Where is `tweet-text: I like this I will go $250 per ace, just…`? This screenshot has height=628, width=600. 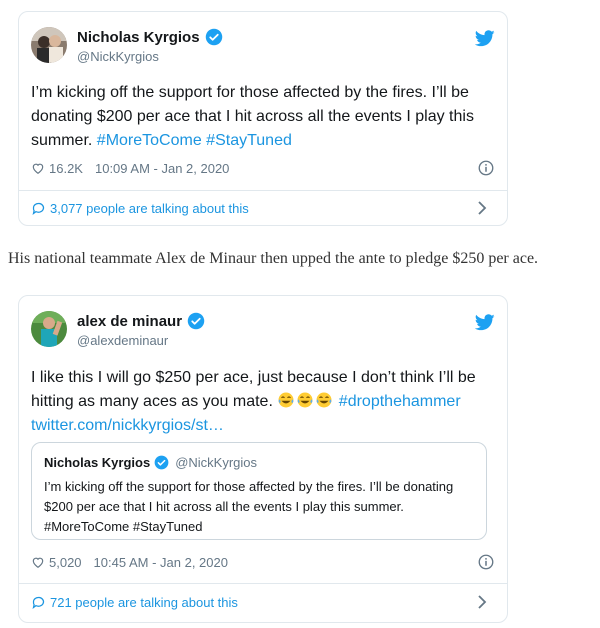 tweet-text: I like this I will go $250 per ace, just… is located at coordinates (262, 402).